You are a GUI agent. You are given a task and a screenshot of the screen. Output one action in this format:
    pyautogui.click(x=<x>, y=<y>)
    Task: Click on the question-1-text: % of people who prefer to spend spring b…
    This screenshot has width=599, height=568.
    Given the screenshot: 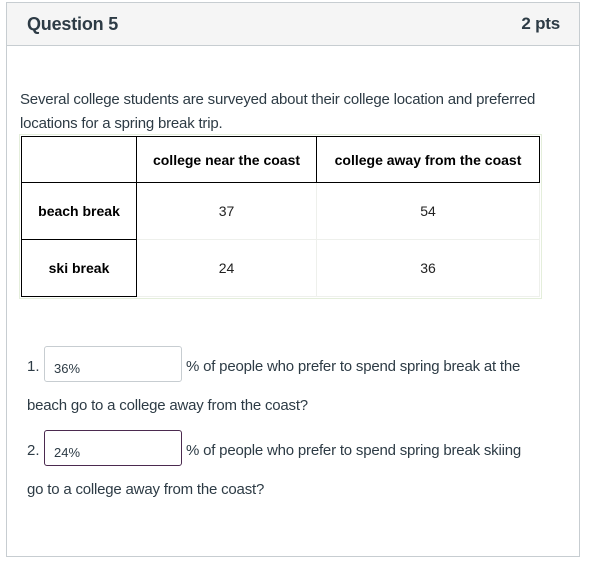 What is the action you would take?
    pyautogui.click(x=353, y=366)
    